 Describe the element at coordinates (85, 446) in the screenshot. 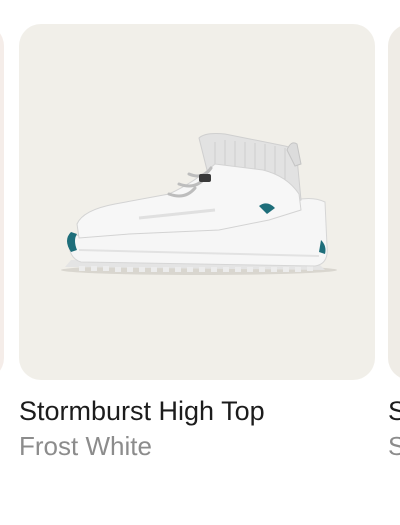

I see `product-color: Frost White` at that location.